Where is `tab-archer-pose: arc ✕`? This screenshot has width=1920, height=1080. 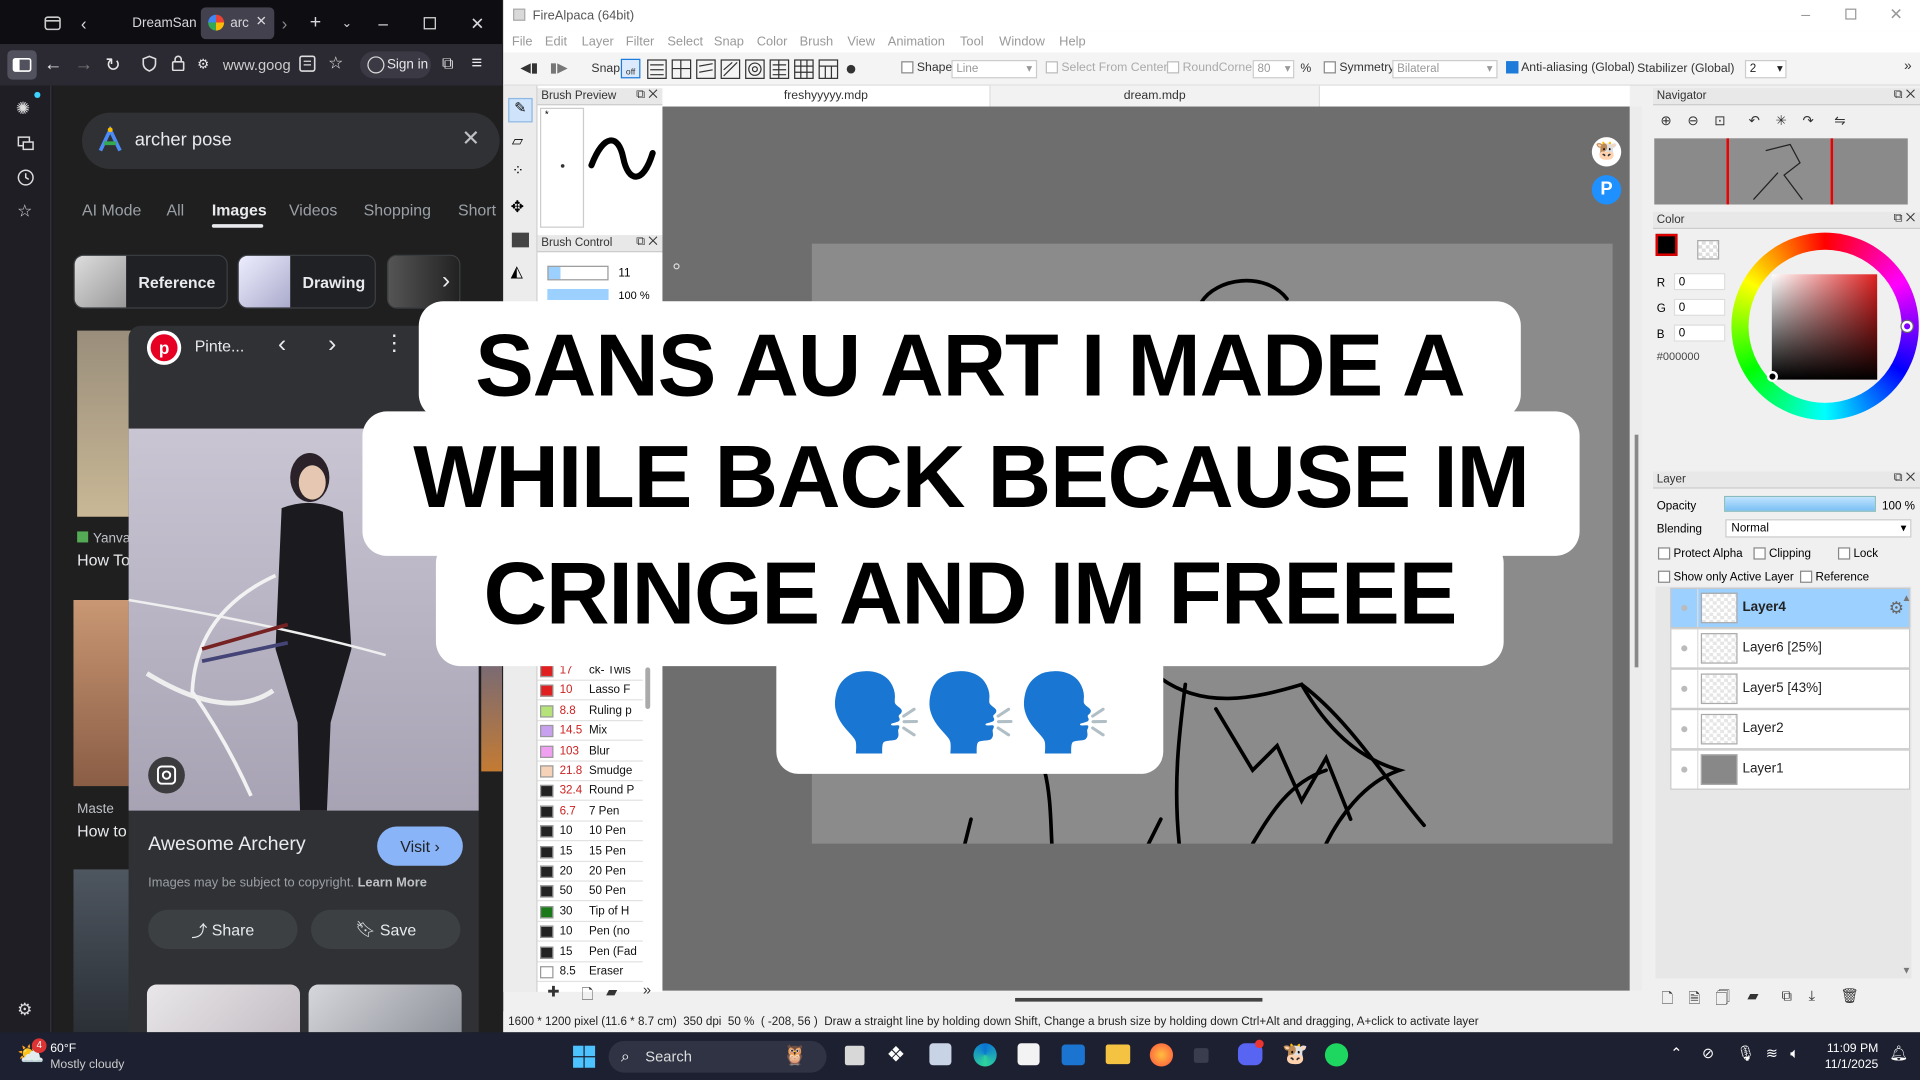 tab-archer-pose: arc ✕ is located at coordinates (237, 23).